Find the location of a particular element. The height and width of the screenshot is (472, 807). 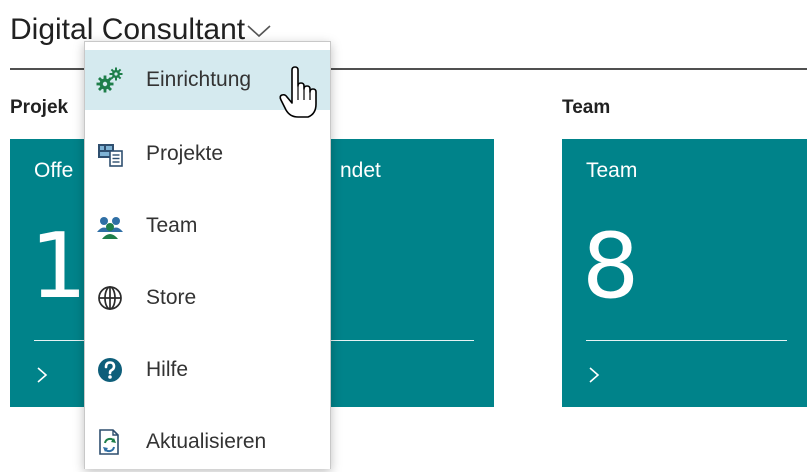

menu-item-hilfe: Hilfe is located at coordinates (207, 370).